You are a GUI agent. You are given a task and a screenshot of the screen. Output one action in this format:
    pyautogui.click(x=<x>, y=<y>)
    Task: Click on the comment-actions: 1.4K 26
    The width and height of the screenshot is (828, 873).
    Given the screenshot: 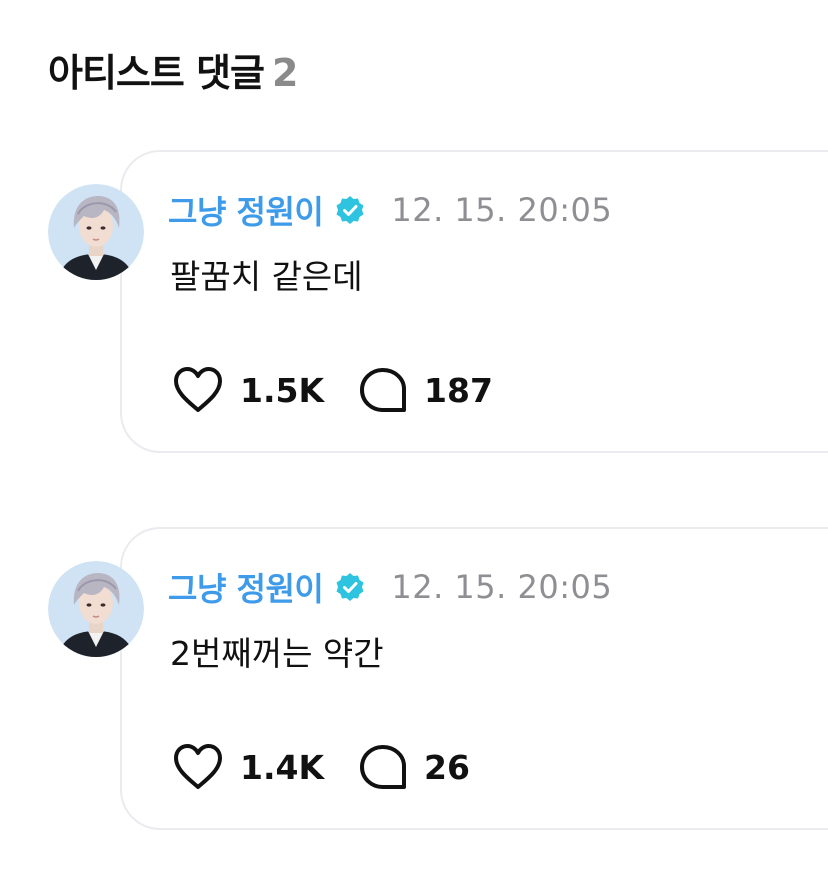 What is the action you would take?
    pyautogui.click(x=321, y=767)
    